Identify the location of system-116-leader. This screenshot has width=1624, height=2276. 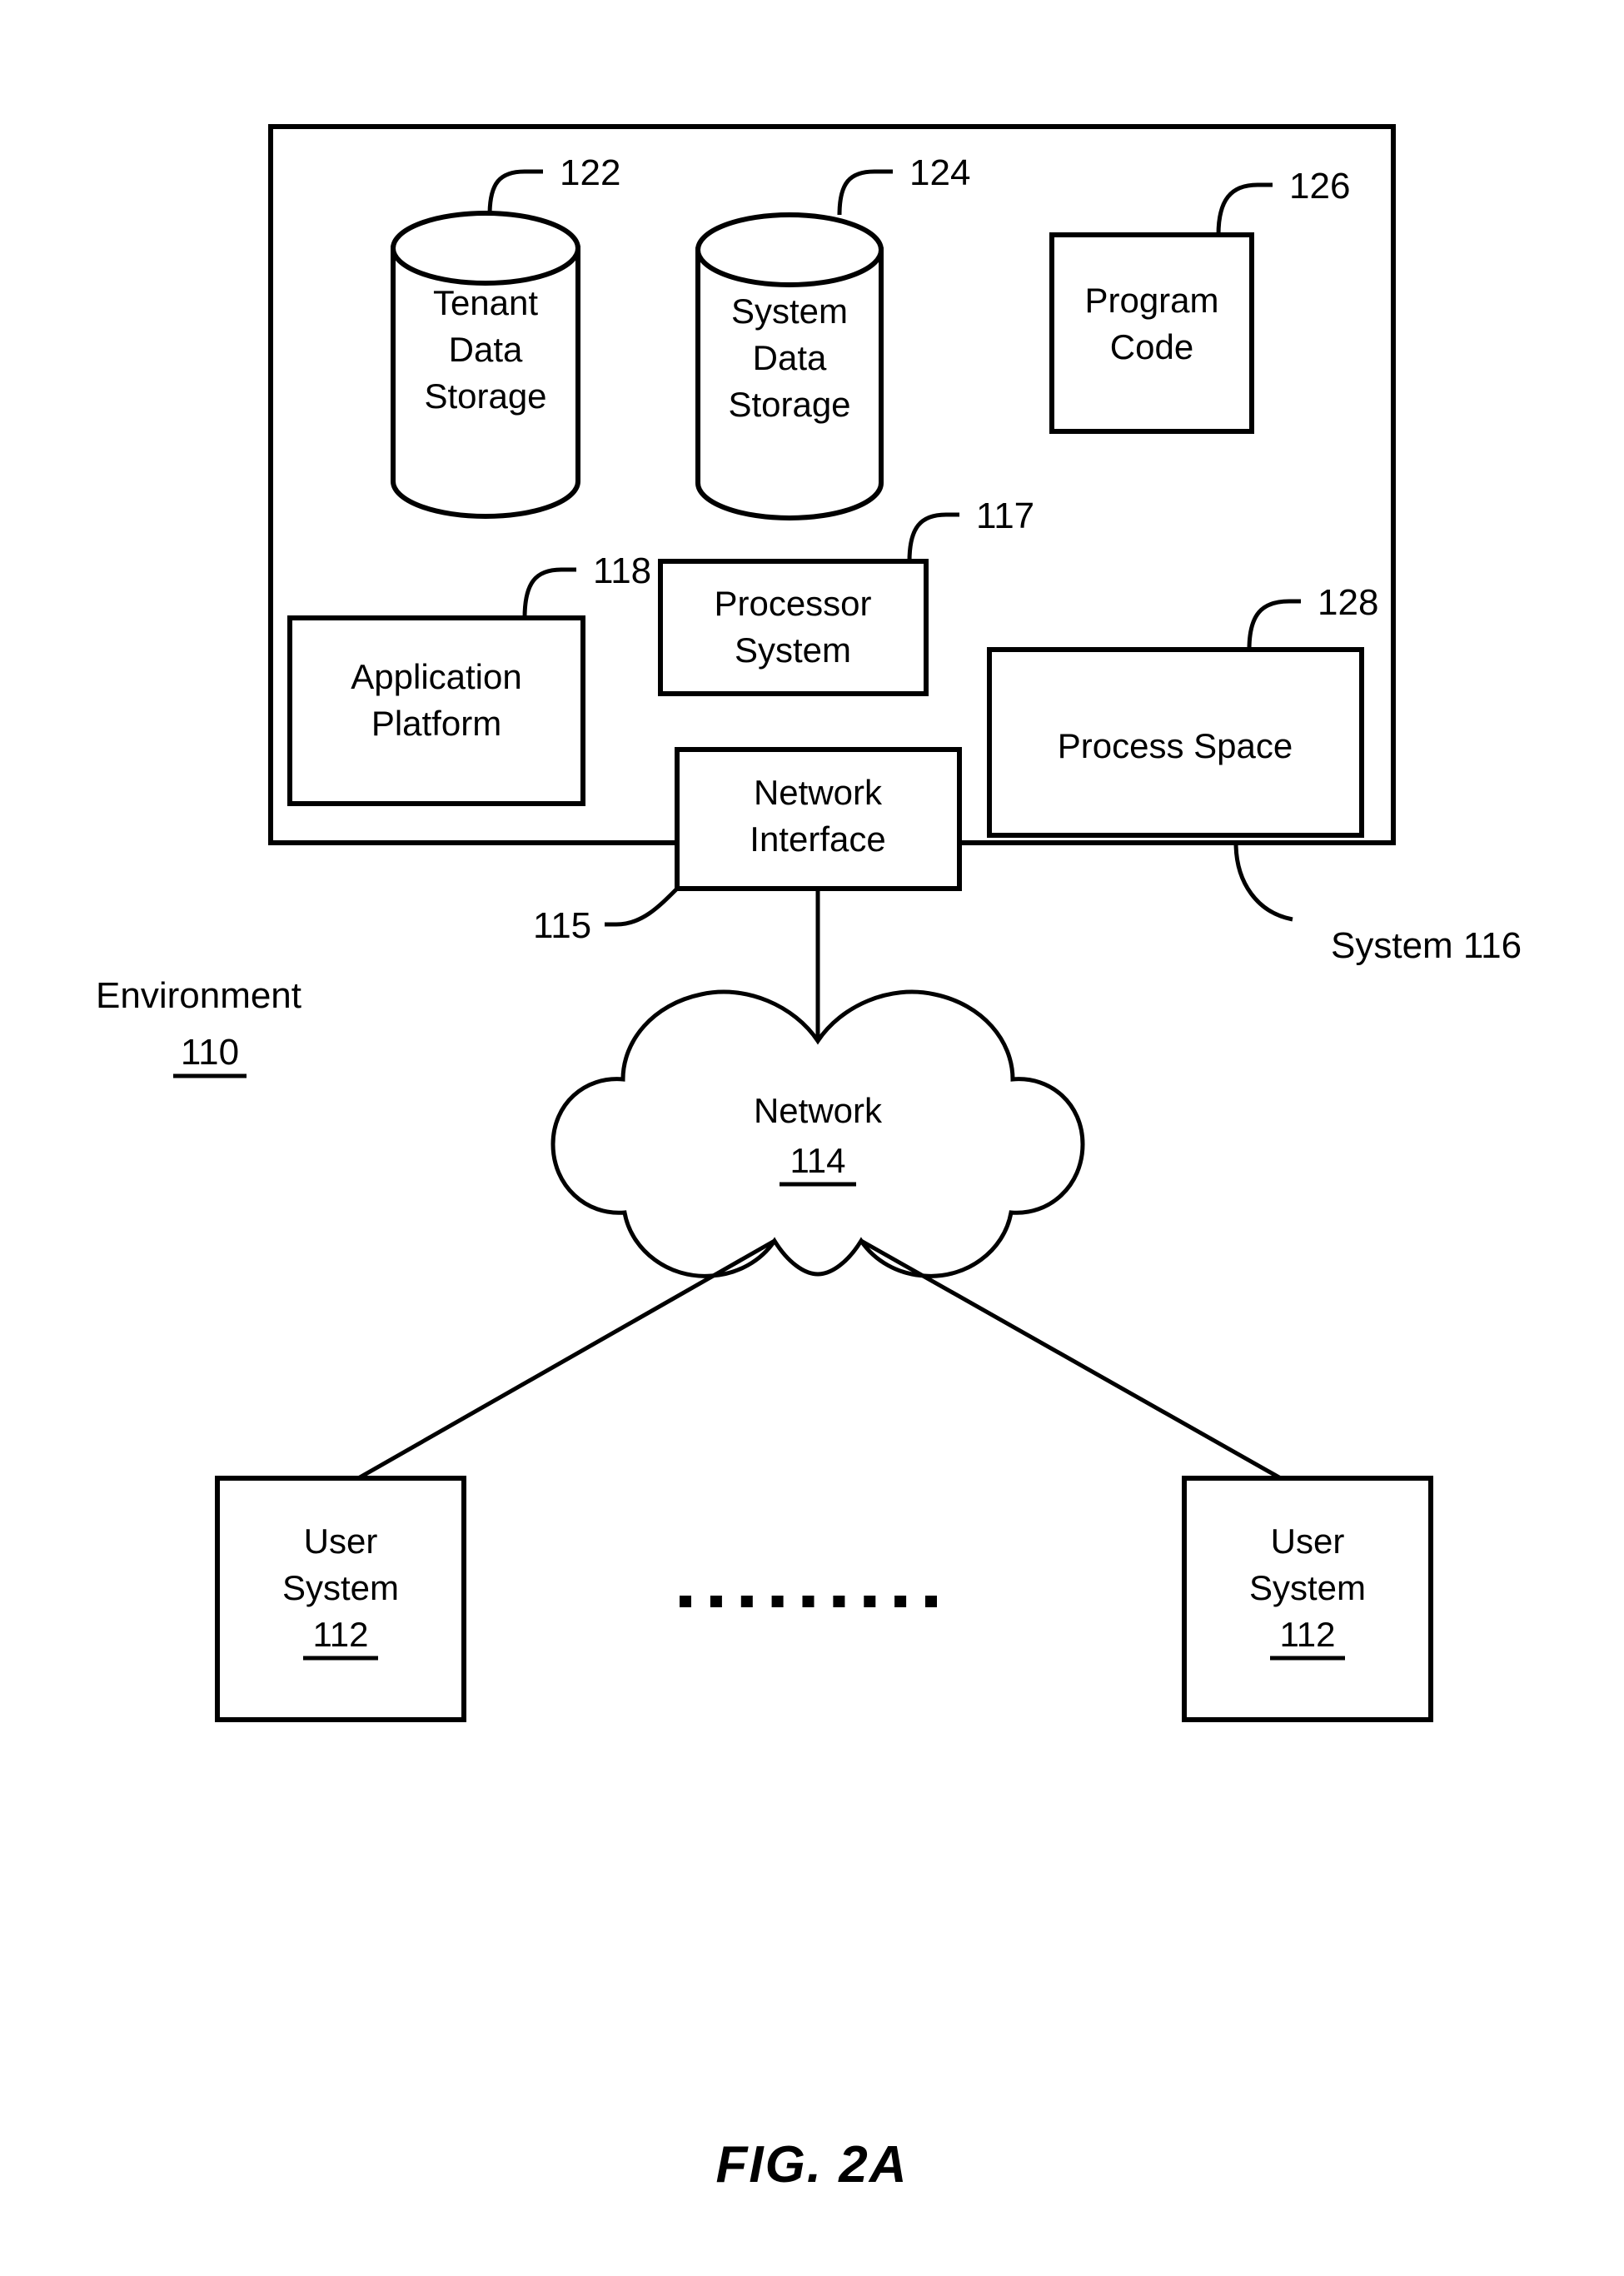
(1263, 882).